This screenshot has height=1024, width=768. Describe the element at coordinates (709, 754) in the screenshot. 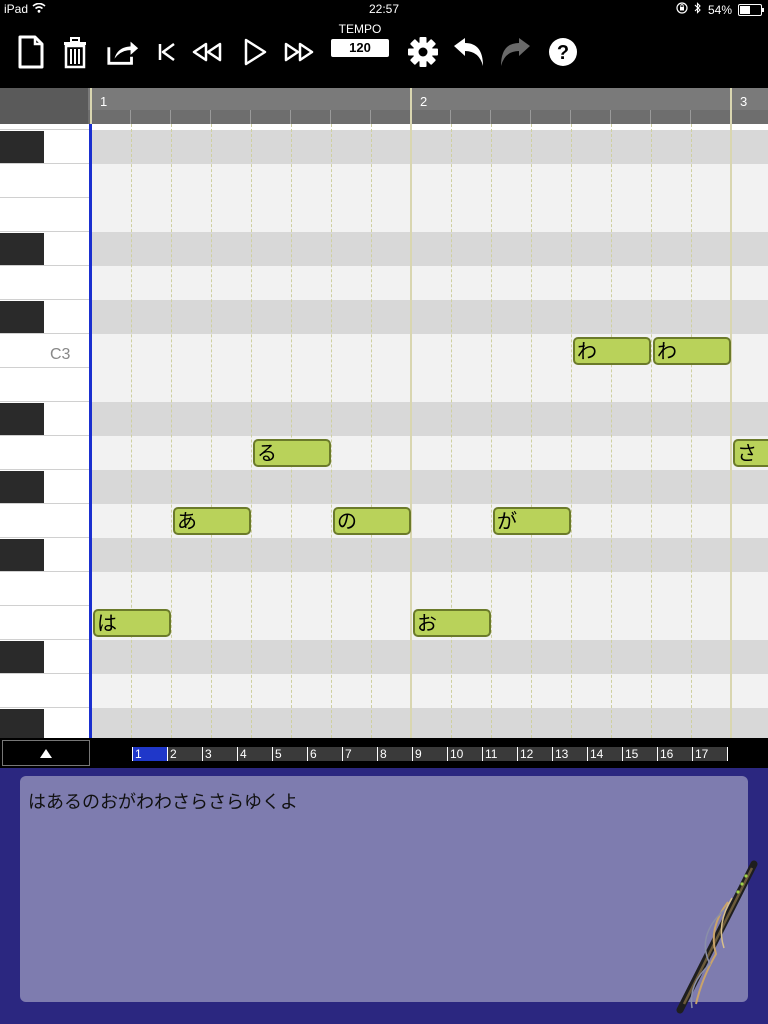

I see `measure-cell: 17` at that location.